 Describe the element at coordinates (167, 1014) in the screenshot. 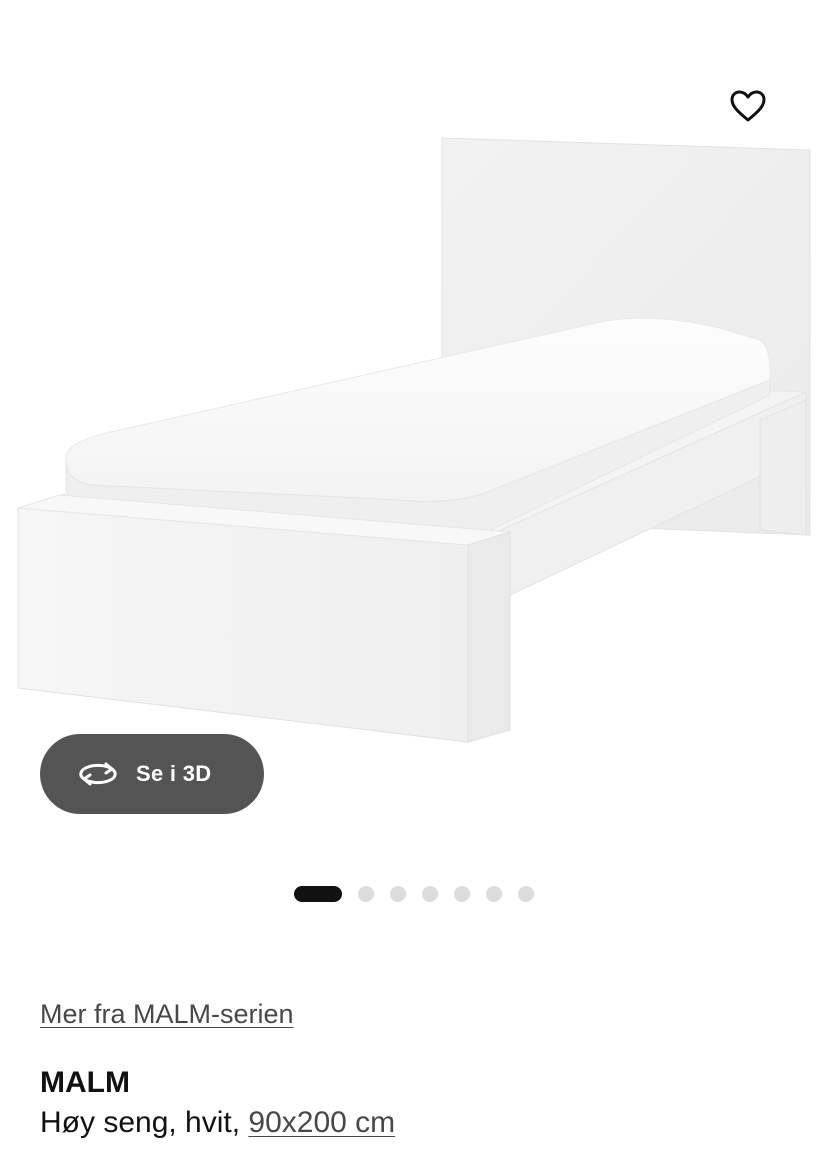

I see `series-link: Mer fra MALM-serien` at that location.